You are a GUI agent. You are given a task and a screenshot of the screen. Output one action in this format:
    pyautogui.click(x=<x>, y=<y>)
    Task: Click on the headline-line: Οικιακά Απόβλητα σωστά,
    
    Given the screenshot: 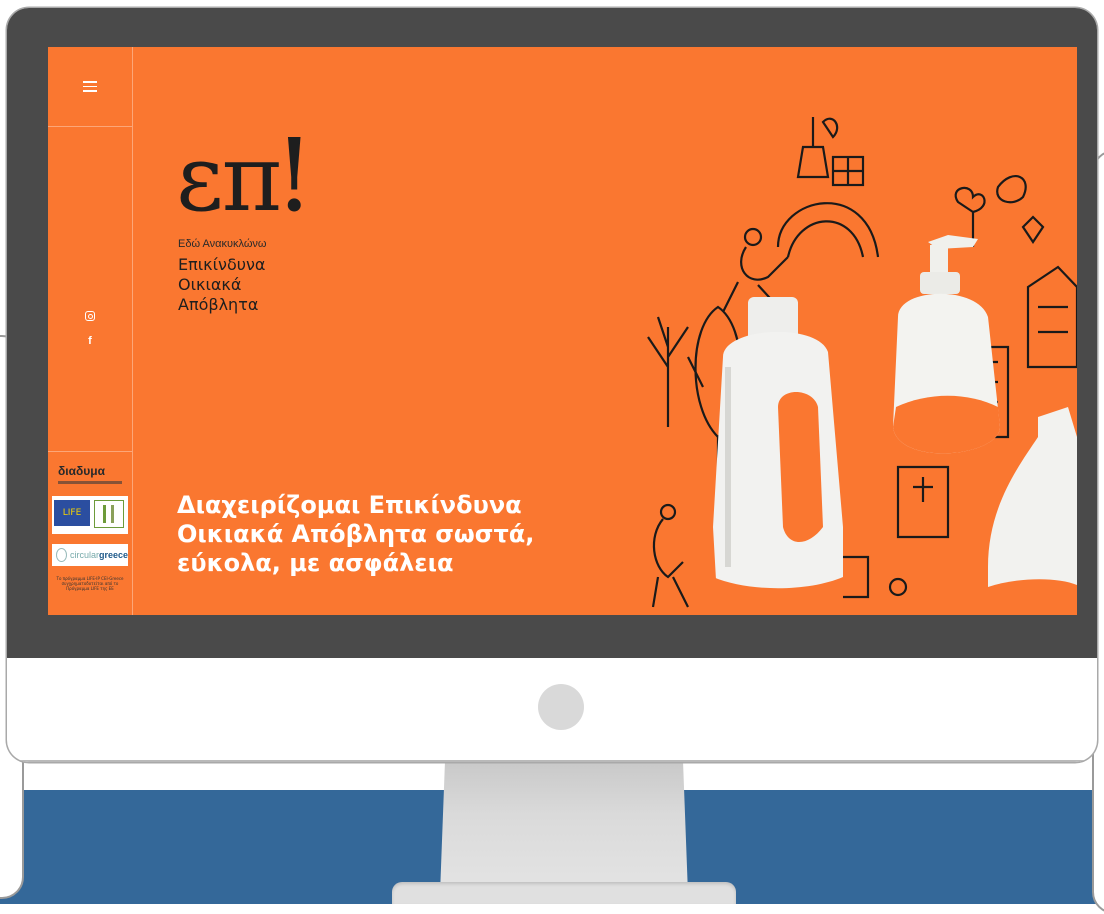 What is the action you would take?
    pyautogui.click(x=356, y=534)
    